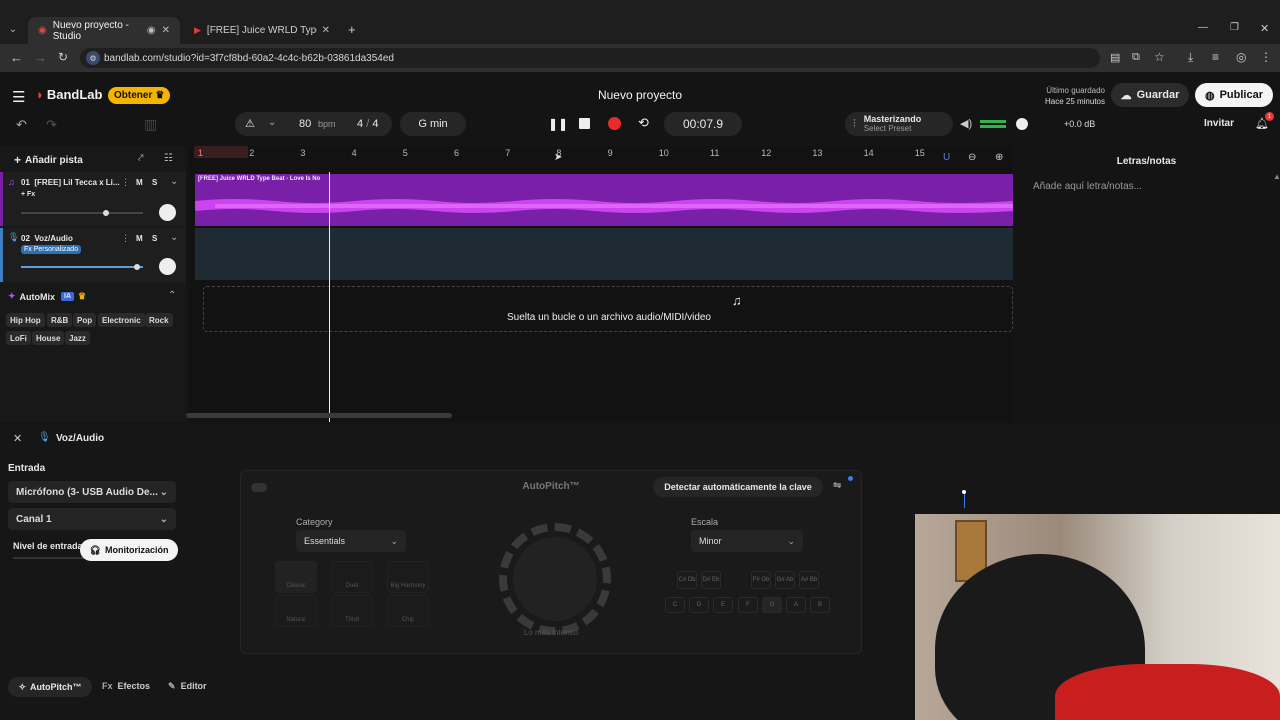  What do you see at coordinates (675, 605) in the screenshot?
I see `piano-key: C` at bounding box center [675, 605].